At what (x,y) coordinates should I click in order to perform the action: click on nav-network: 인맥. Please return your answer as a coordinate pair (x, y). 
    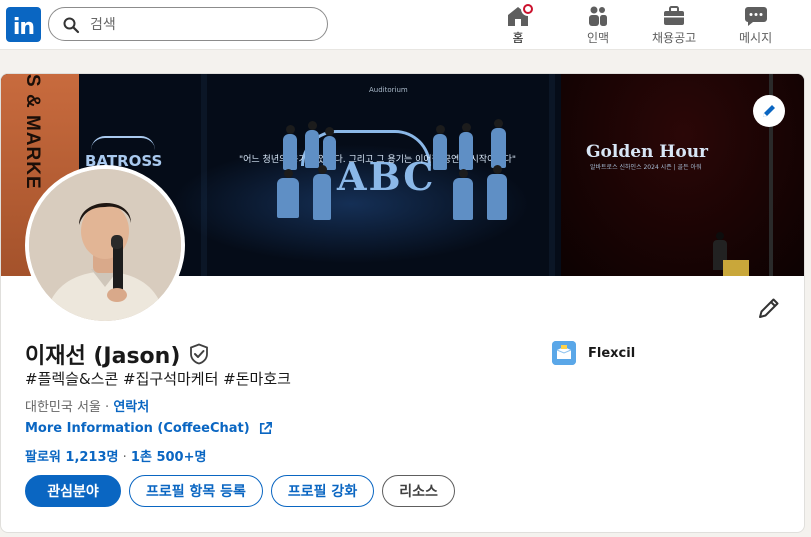
    Looking at the image, I should click on (598, 26).